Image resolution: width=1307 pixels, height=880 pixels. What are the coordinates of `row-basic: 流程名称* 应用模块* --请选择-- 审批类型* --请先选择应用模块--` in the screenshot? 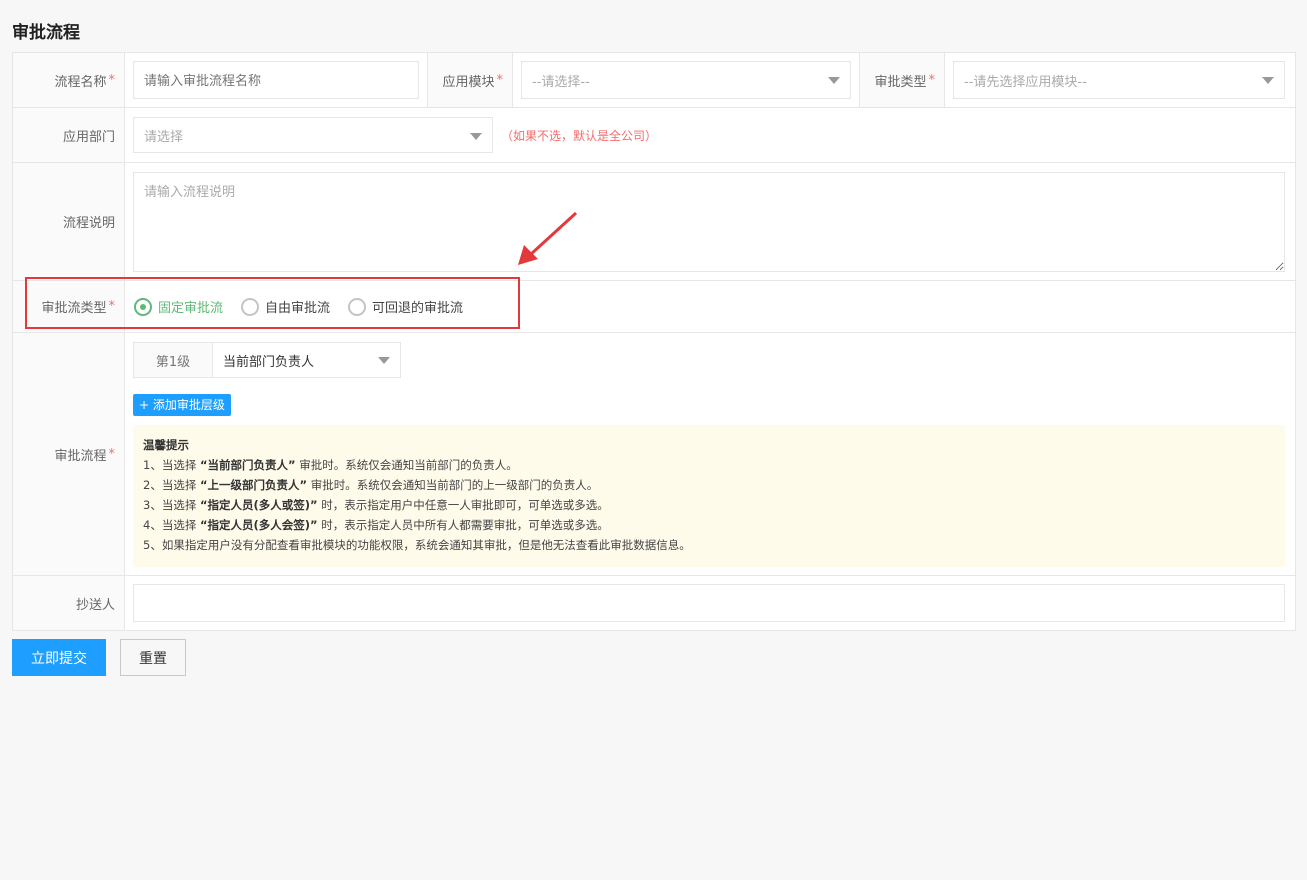 It's located at (654, 80).